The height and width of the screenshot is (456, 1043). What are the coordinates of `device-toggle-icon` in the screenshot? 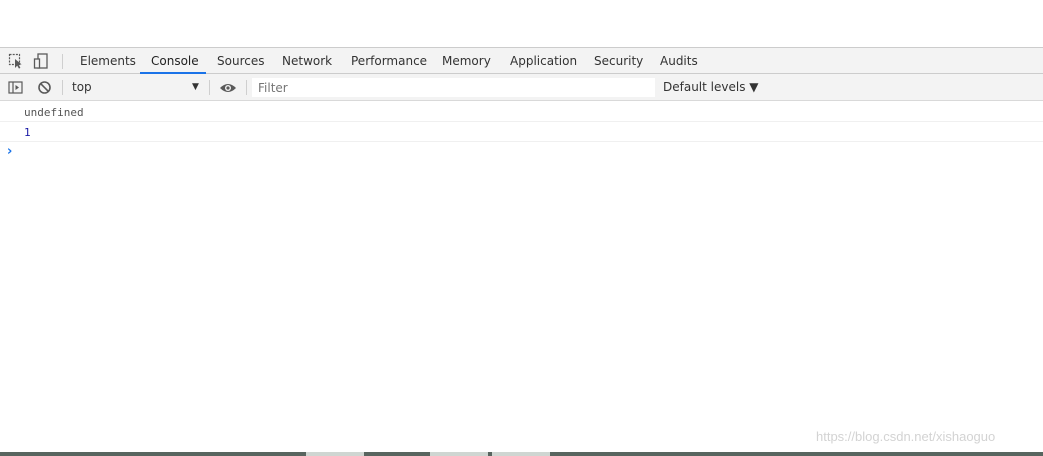 It's located at (41, 61).